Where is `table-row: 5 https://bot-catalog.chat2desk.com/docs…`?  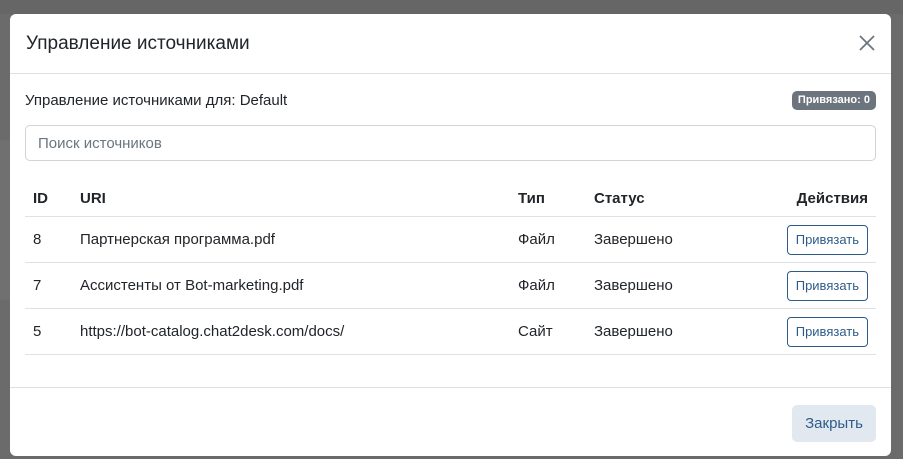 table-row: 5 https://bot-catalog.chat2desk.com/docs… is located at coordinates (450, 331).